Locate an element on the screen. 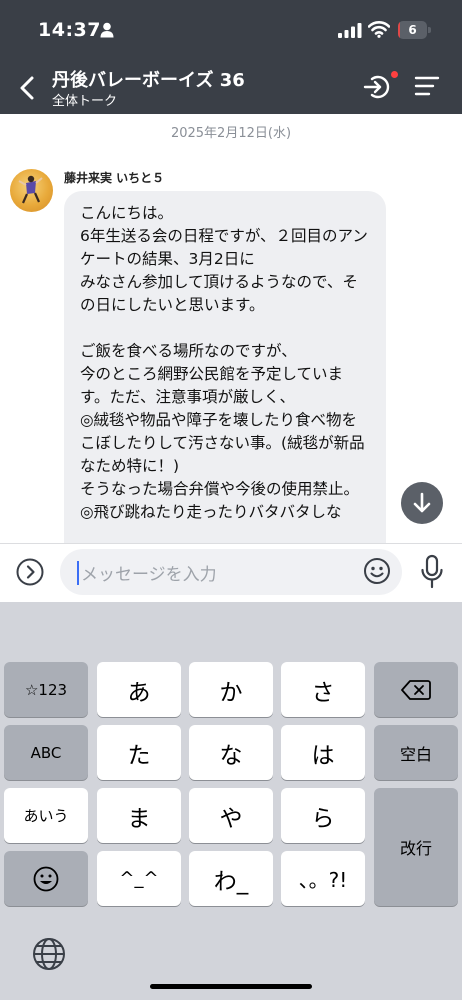 This screenshot has height=1000, width=462. arrow-down-icon is located at coordinates (422, 502).